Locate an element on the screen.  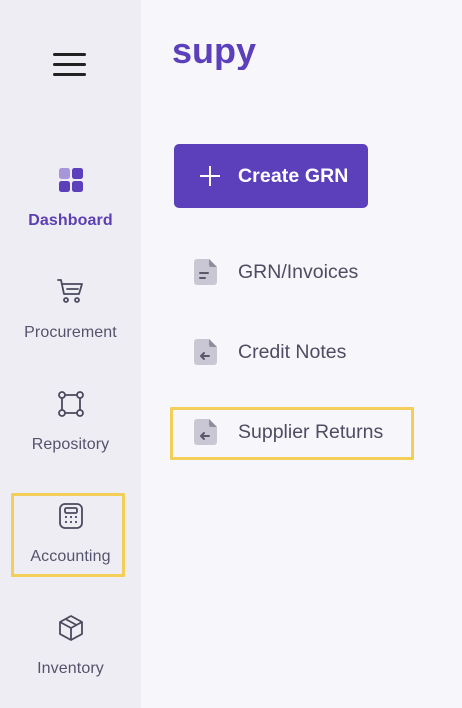
menu-item-label: Supplier Returns is located at coordinates (311, 431).